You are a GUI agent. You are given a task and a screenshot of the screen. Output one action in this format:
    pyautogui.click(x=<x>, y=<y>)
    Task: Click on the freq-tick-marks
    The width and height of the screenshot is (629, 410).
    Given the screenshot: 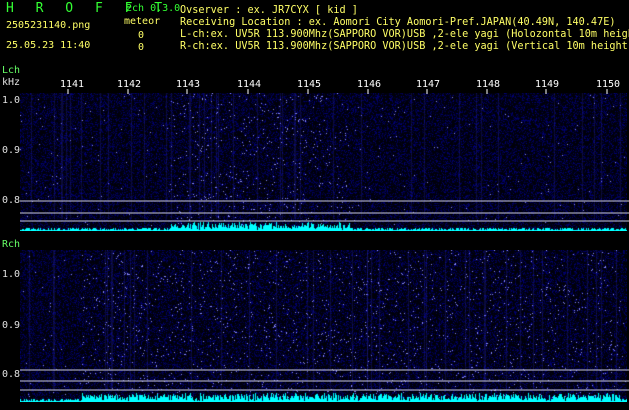 What is the action you would take?
    pyautogui.click(x=337, y=91)
    